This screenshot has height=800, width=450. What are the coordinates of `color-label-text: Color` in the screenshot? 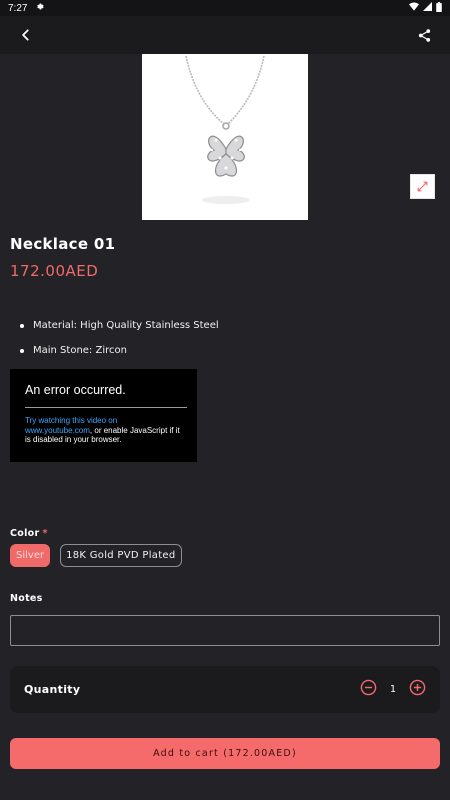 It's located at (25, 533).